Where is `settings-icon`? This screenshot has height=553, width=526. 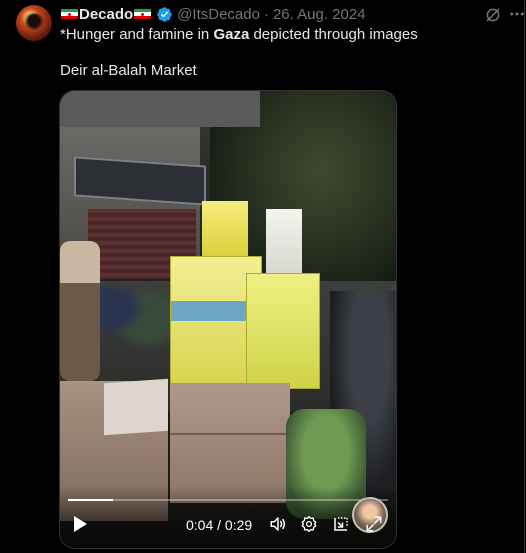
settings-icon is located at coordinates (309, 524).